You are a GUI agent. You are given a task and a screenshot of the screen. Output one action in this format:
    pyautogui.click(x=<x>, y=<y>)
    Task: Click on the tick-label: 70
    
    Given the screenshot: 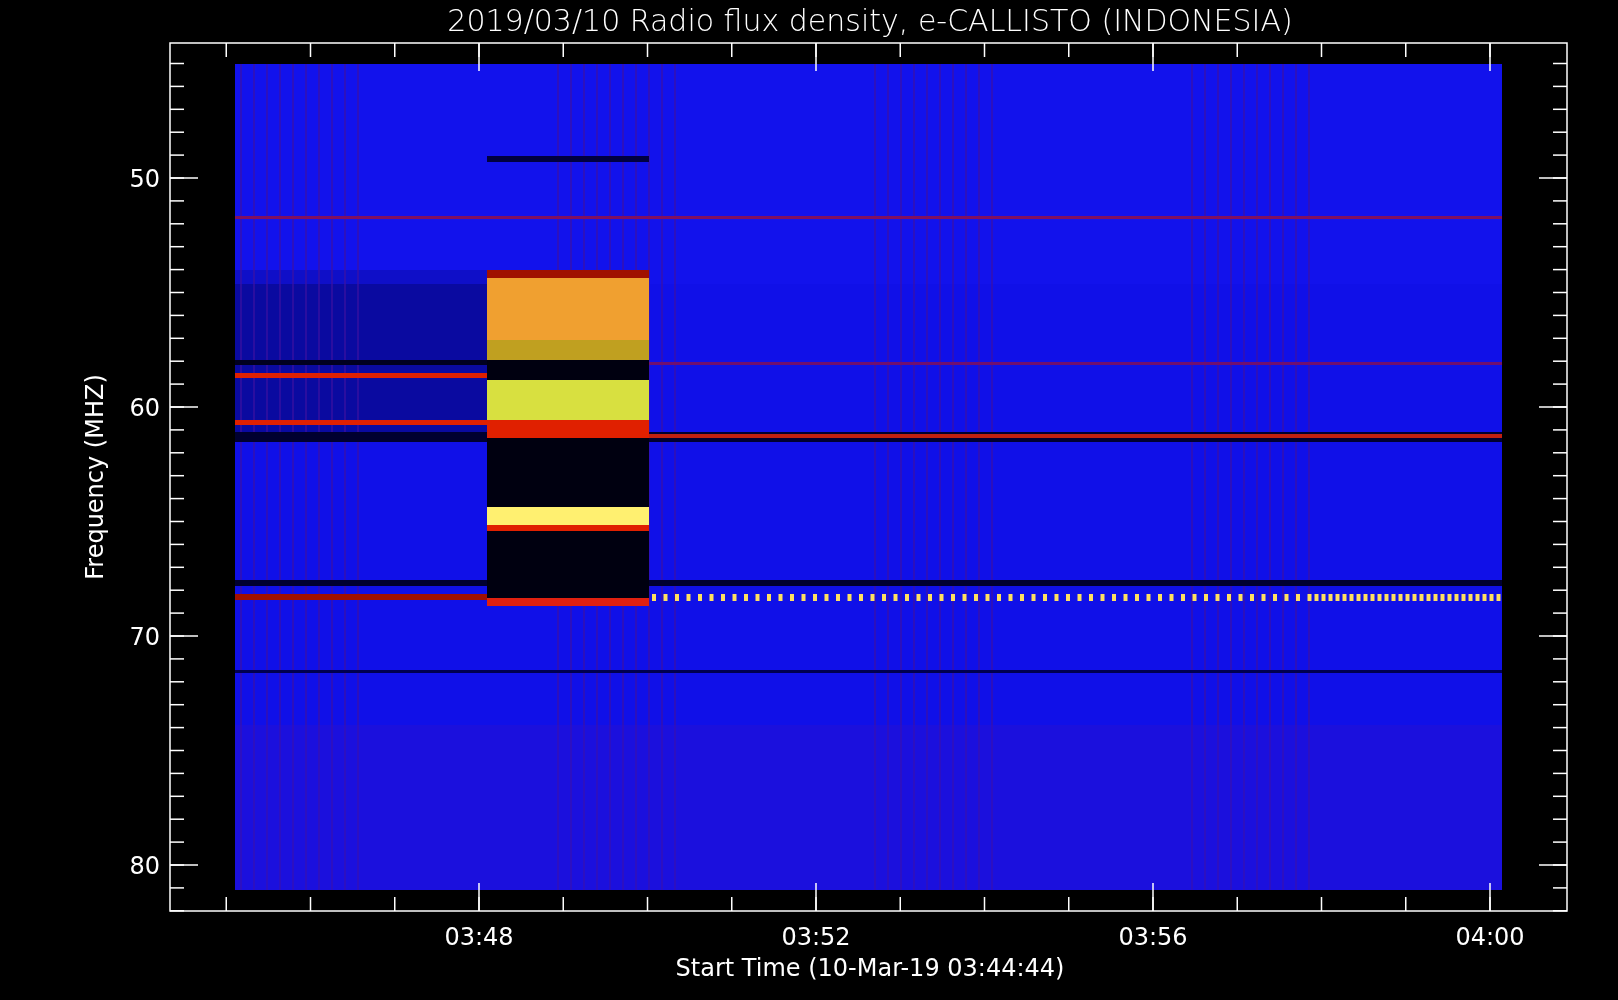 What is the action you would take?
    pyautogui.click(x=144, y=637)
    